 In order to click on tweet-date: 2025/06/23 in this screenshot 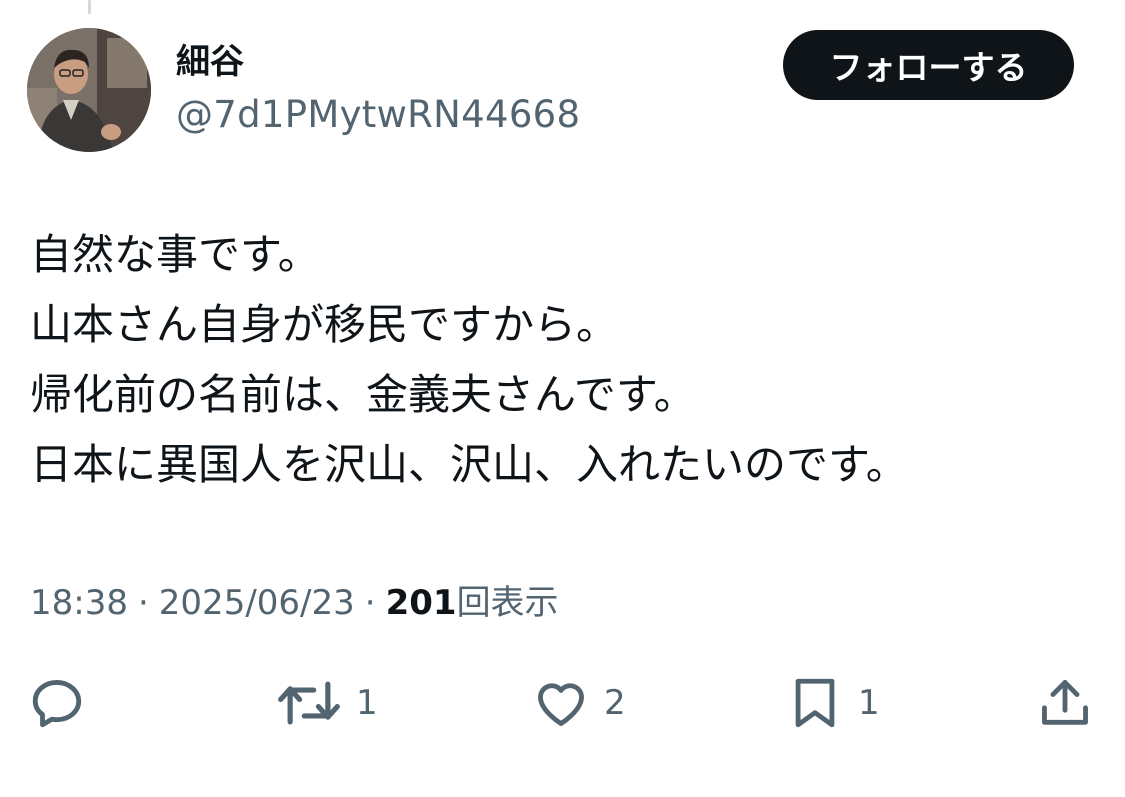, I will do `click(257, 603)`.